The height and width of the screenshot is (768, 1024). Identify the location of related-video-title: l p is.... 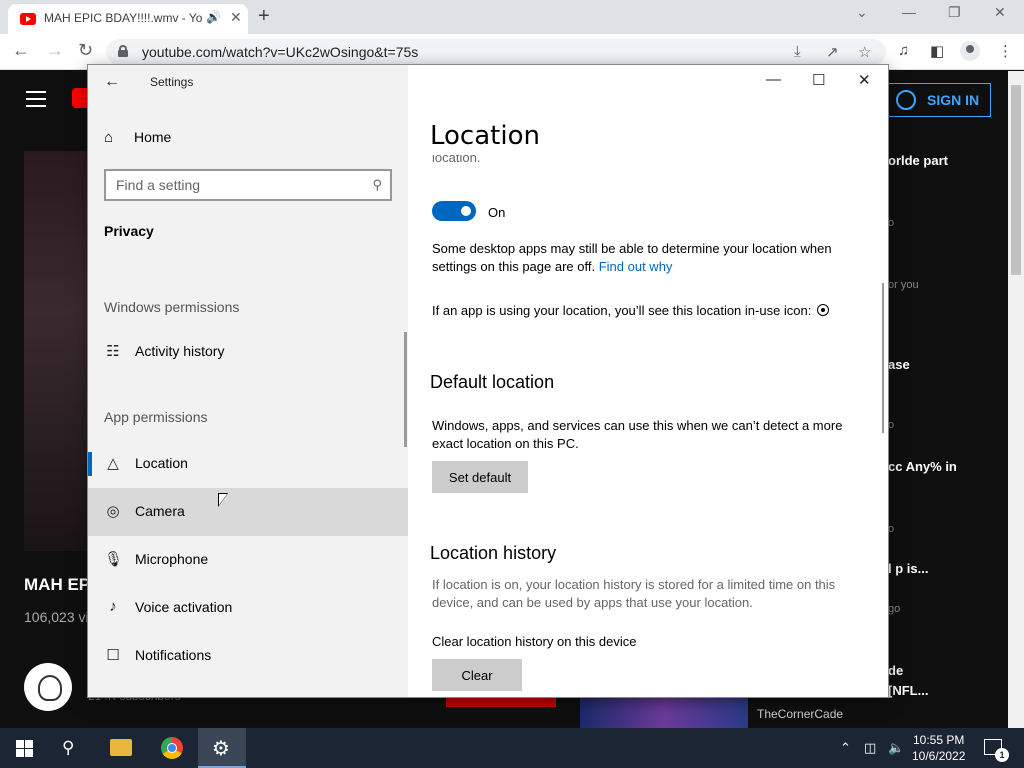
(908, 568).